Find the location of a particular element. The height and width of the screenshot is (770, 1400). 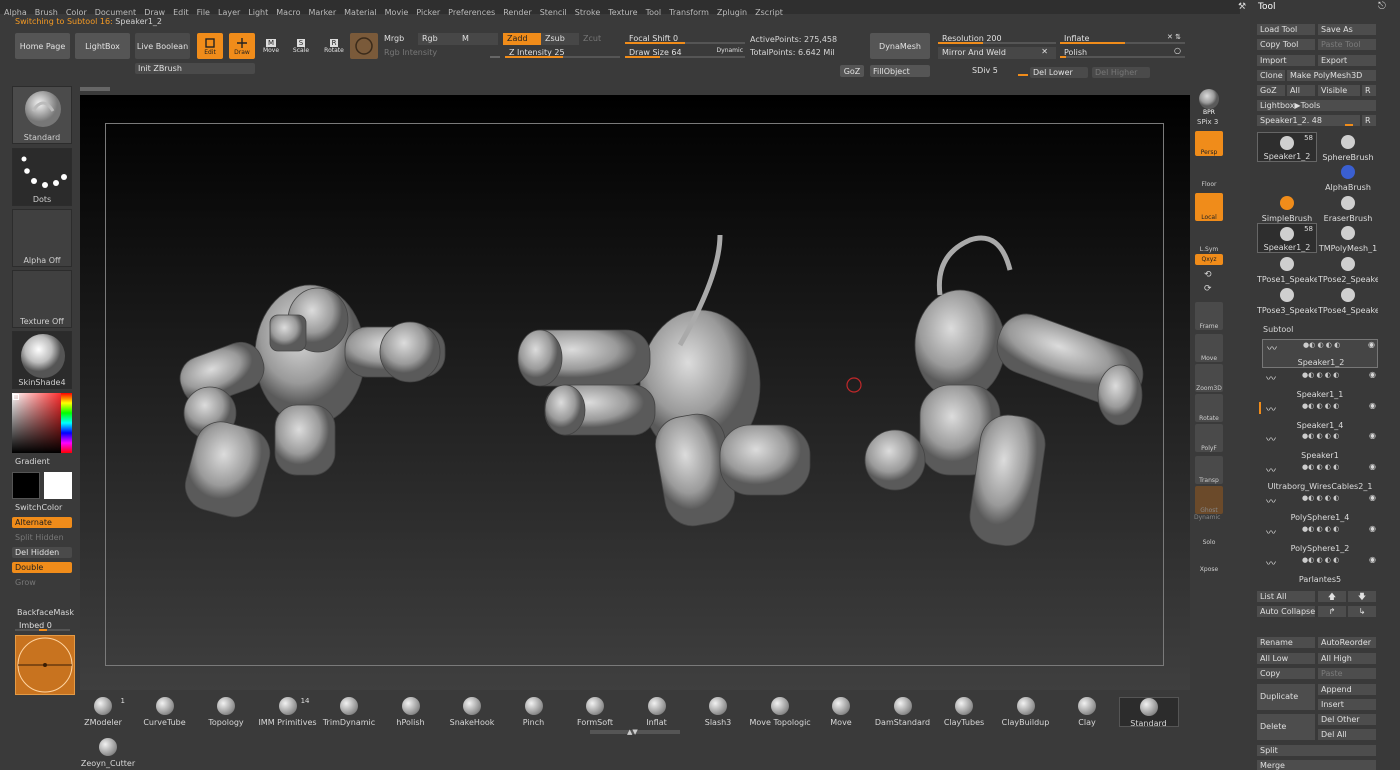

m-button: M is located at coordinates (478, 39).